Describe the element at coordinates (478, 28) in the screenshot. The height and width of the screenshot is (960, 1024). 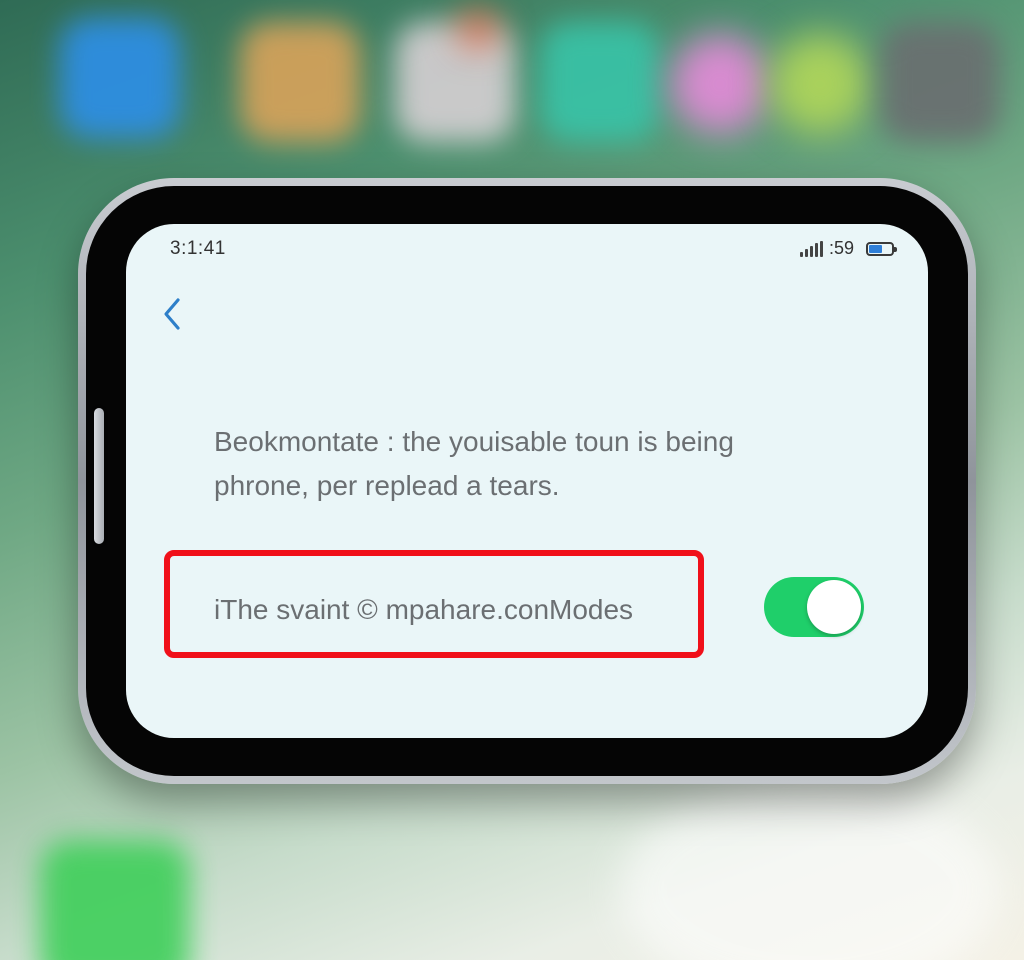
I see `blurred-badge` at that location.